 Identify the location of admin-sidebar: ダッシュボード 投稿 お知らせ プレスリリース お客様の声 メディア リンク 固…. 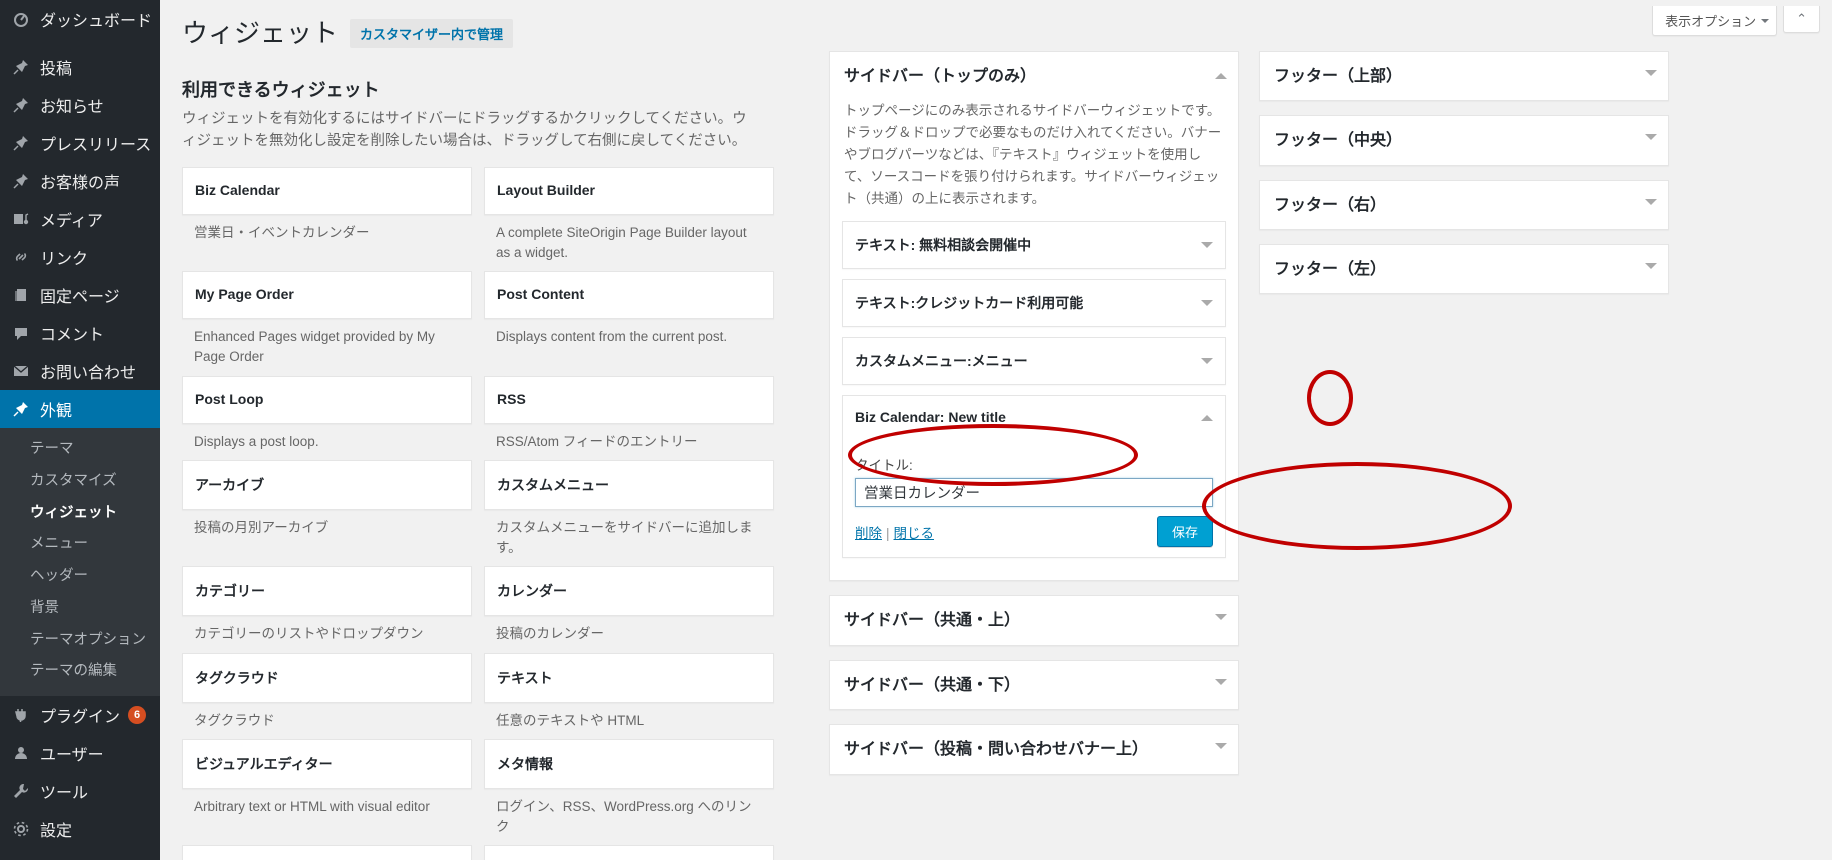
(84, 430).